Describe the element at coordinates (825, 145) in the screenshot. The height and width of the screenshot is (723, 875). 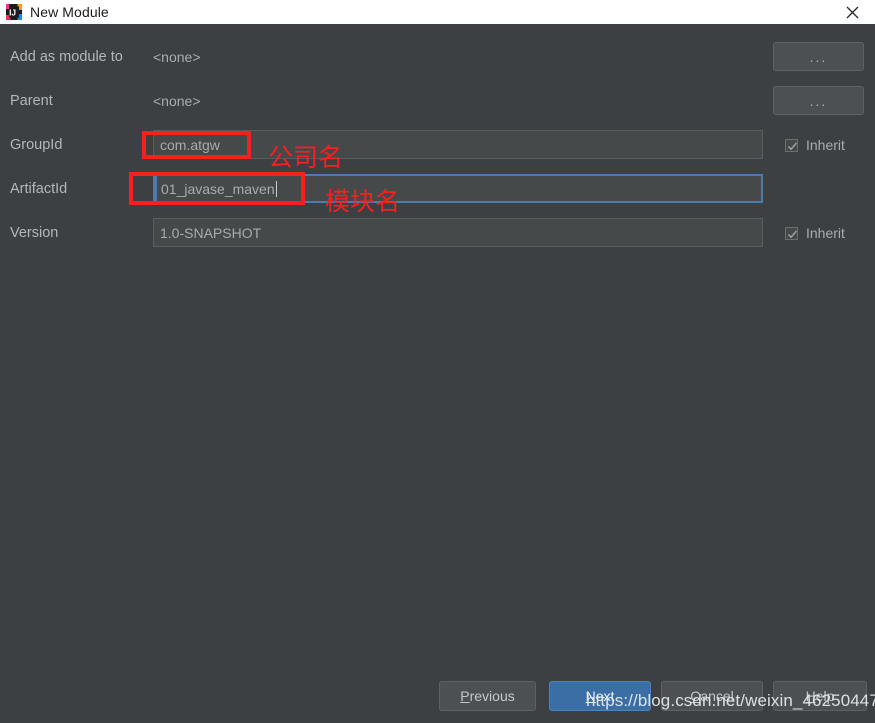
I see `groupid-inherit-label: Inherit` at that location.